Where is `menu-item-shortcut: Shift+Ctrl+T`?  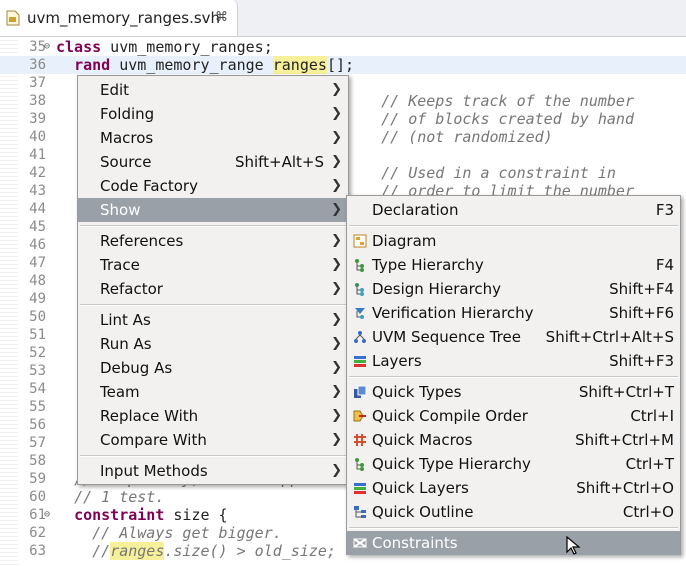 menu-item-shortcut: Shift+Ctrl+T is located at coordinates (626, 392).